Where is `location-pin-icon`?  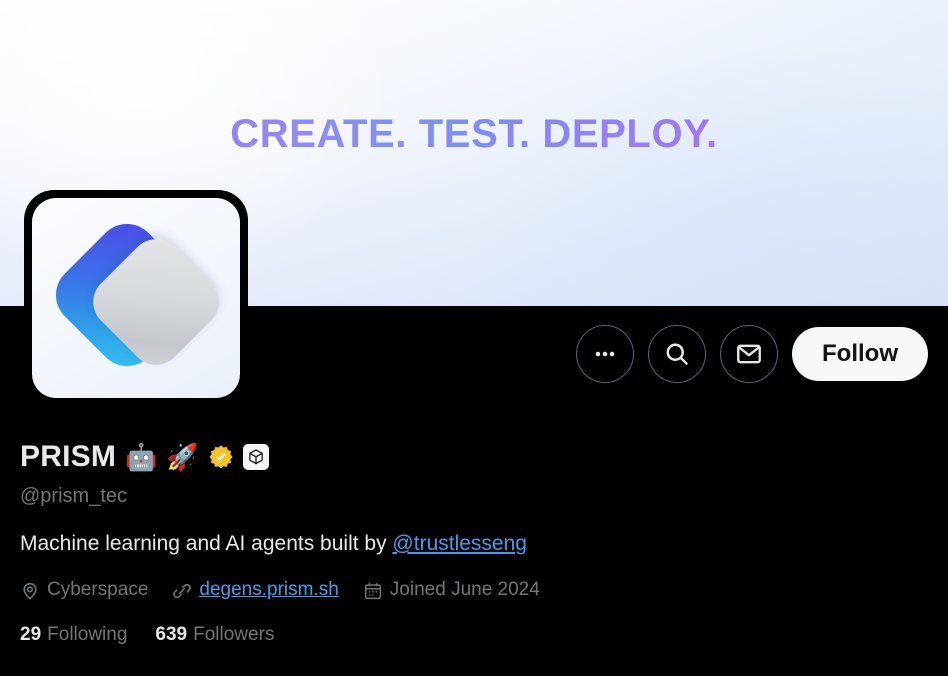 location-pin-icon is located at coordinates (30, 591).